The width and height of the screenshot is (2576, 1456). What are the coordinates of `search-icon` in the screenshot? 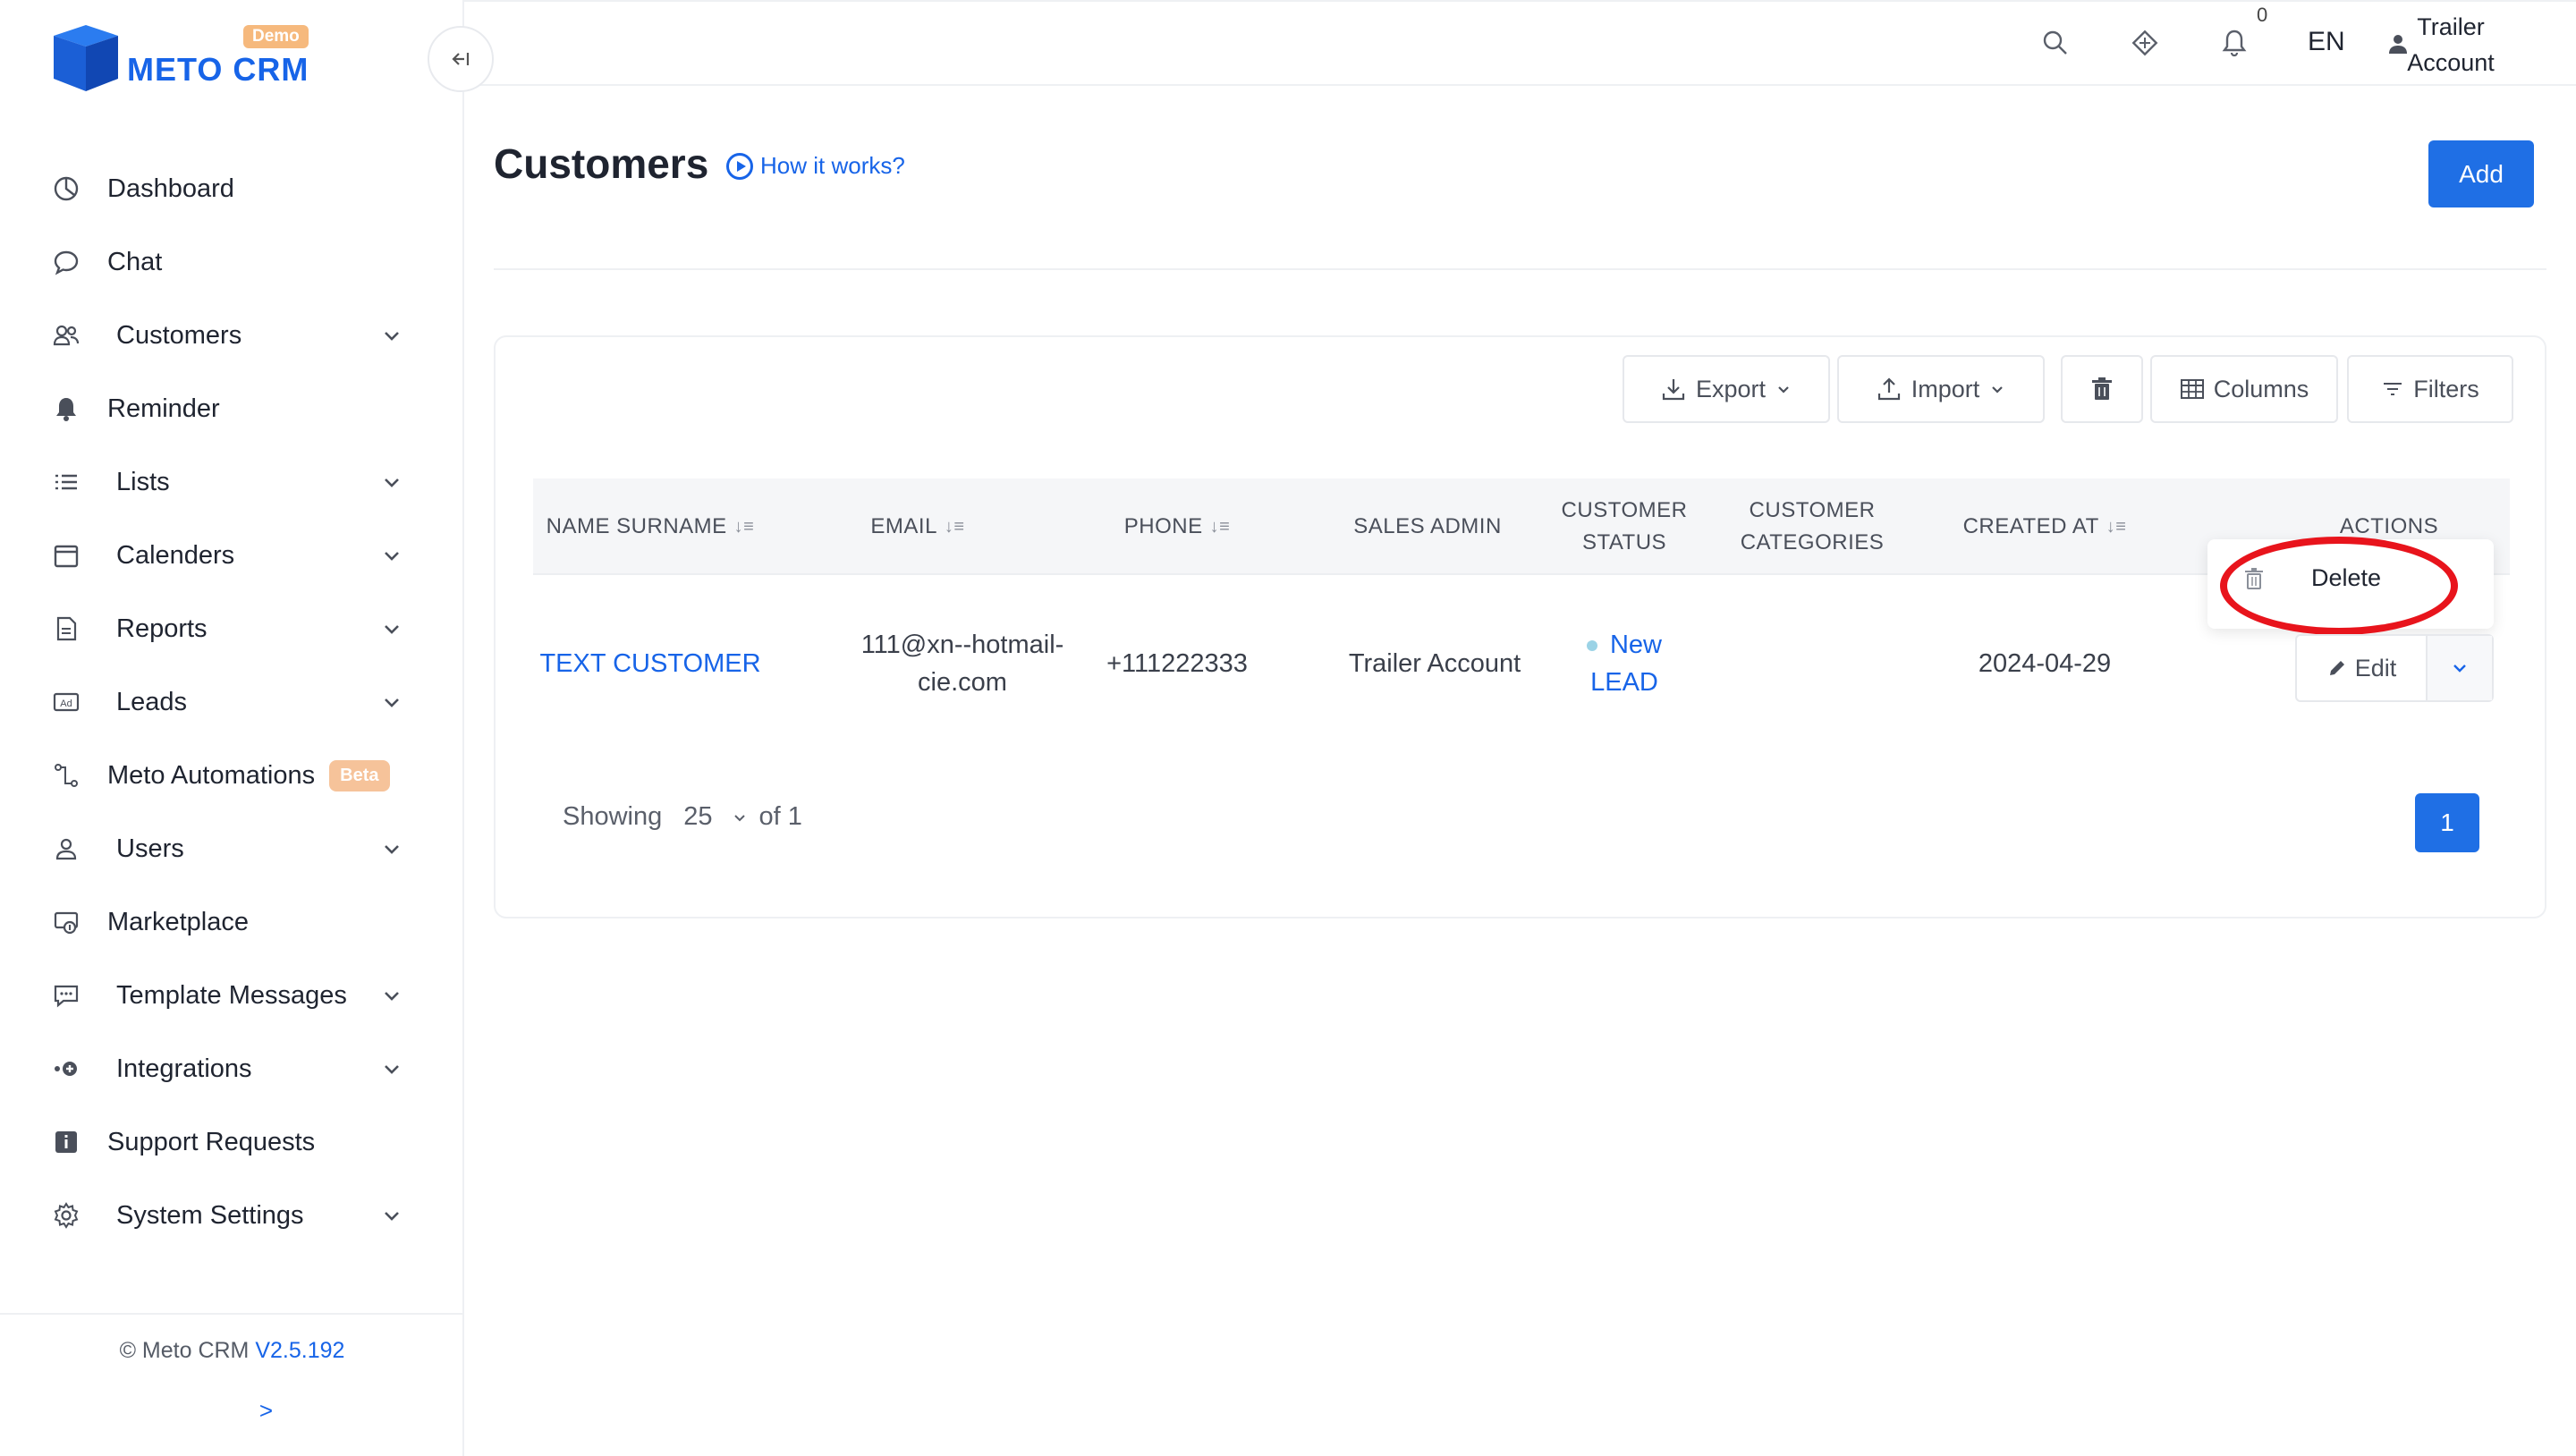 It's located at (2055, 43).